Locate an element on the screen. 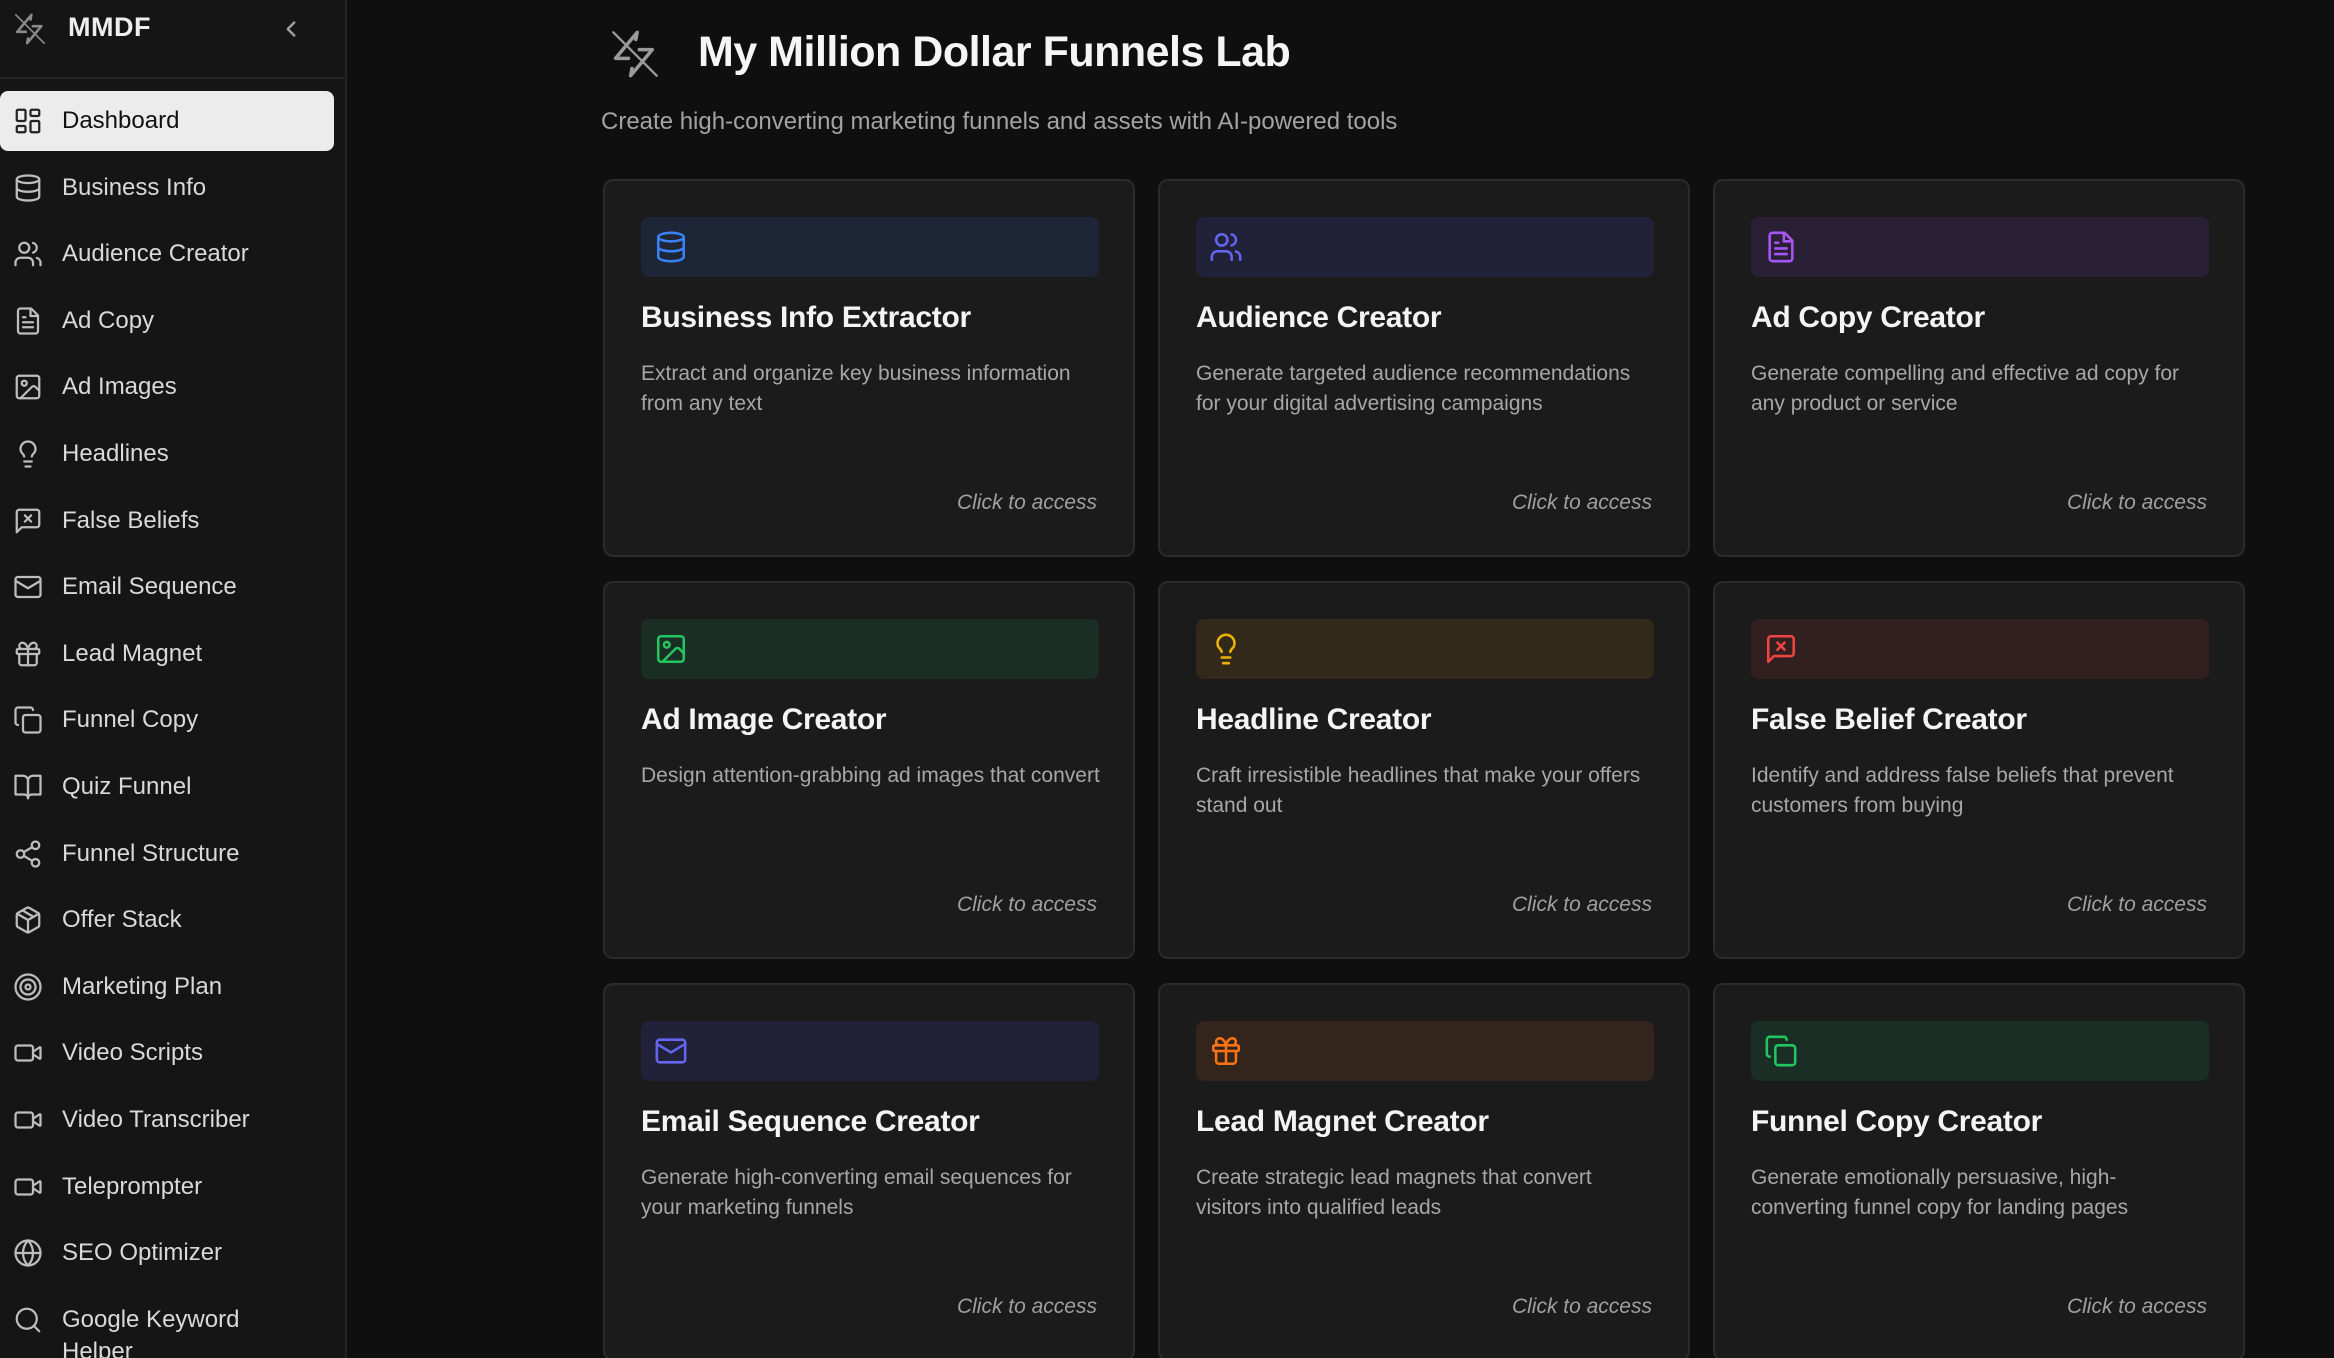 The image size is (2334, 1358). card-title: Headline Creator is located at coordinates (1314, 719).